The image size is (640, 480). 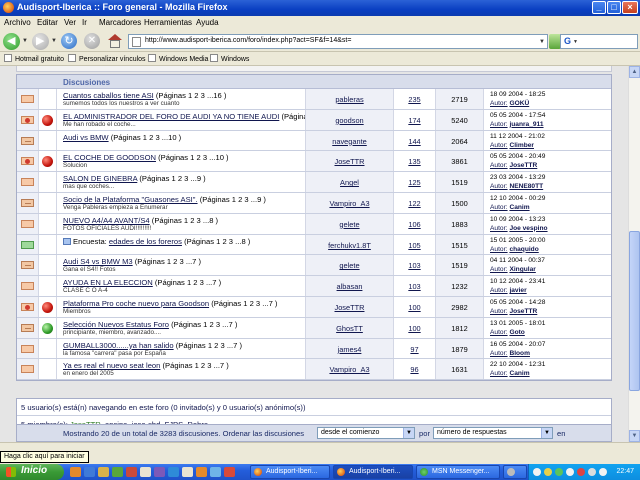 I want to click on topic-replies-link: 235, so click(x=414, y=99).